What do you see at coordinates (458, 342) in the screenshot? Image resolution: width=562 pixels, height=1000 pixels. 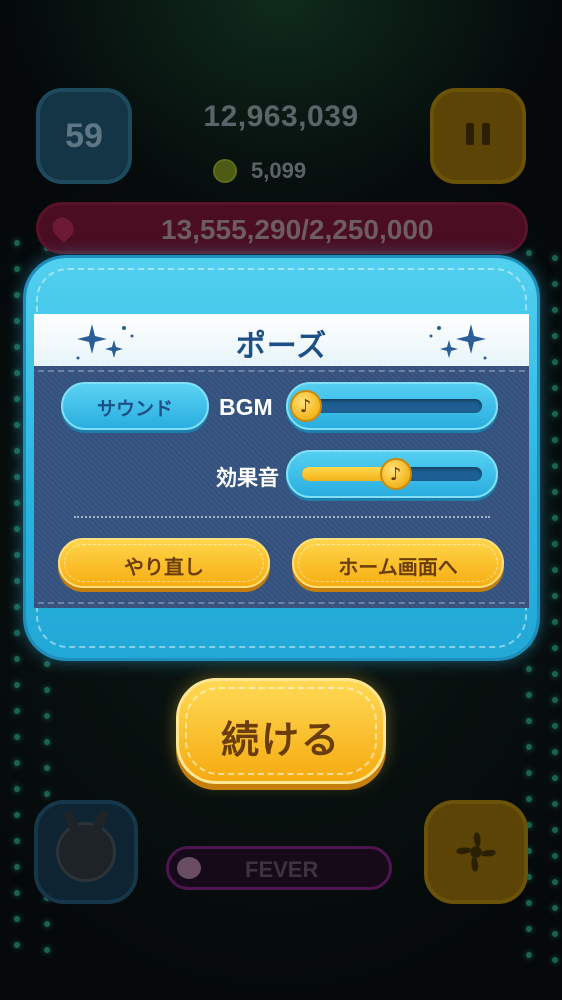 I see `sparkle-icon` at bounding box center [458, 342].